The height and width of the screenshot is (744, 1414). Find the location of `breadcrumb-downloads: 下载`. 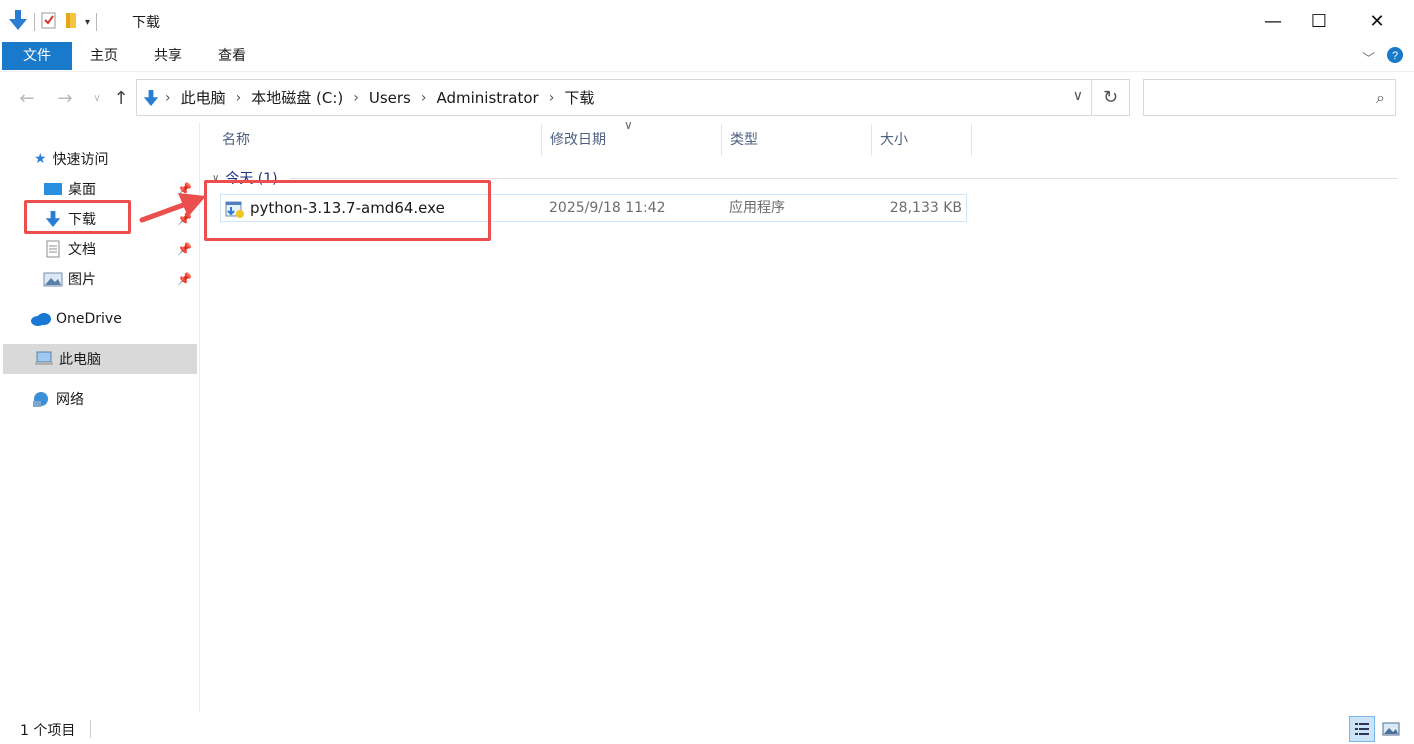

breadcrumb-downloads: 下载 is located at coordinates (579, 97).